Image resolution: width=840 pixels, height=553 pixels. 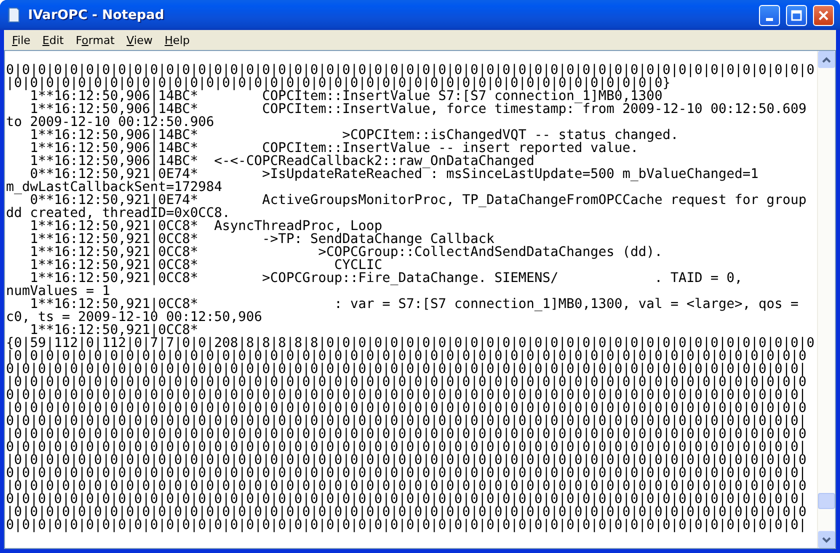 What do you see at coordinates (353, 135) in the screenshot?
I see `text-line: 1**16:12:50,906|14BC* >COPCItem::isChangedVQT -- status changed.` at bounding box center [353, 135].